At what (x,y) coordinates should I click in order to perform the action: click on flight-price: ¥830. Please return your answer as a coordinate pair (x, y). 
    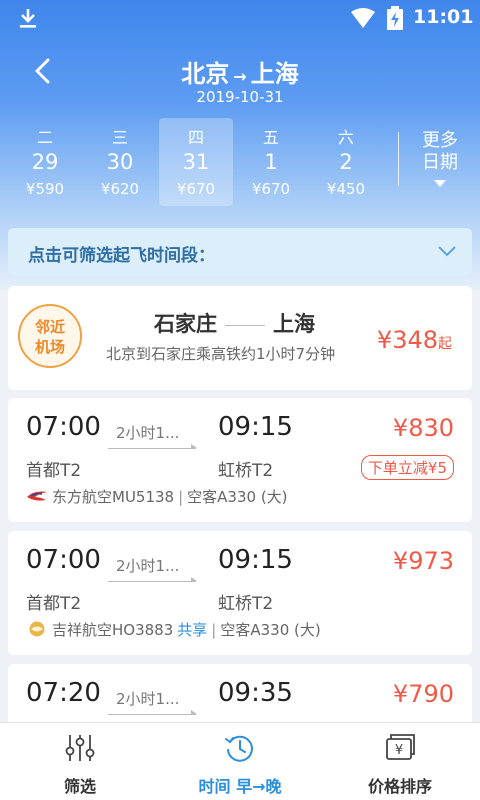
    Looking at the image, I should click on (423, 428).